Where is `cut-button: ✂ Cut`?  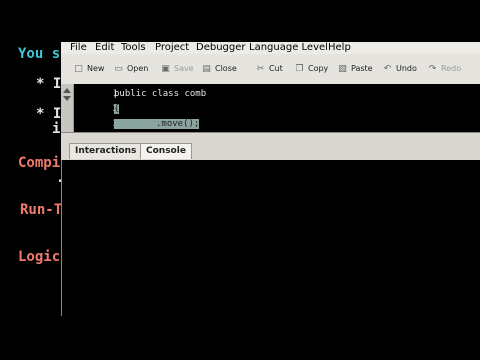
cut-button: ✂ Cut is located at coordinates (269, 69).